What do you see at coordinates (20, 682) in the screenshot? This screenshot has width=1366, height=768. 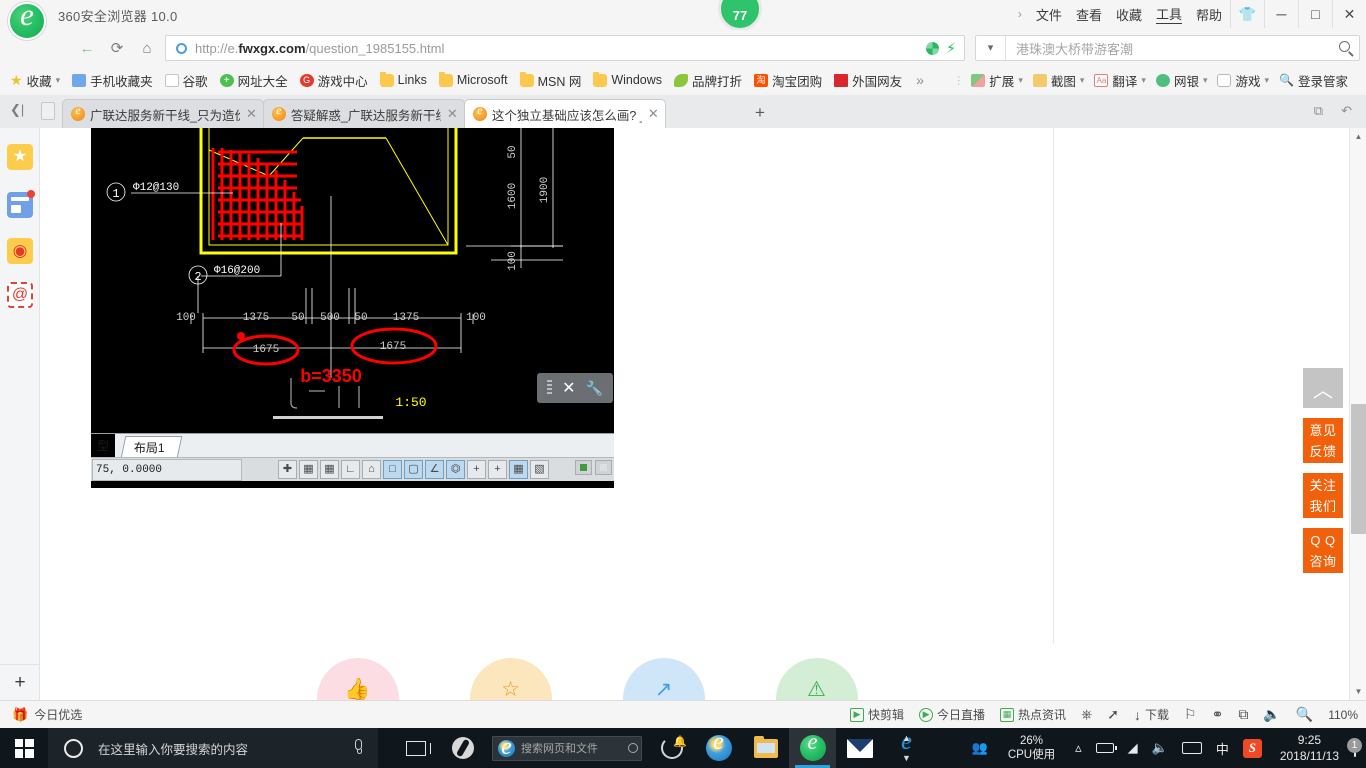 I see `rail-add-button: +` at bounding box center [20, 682].